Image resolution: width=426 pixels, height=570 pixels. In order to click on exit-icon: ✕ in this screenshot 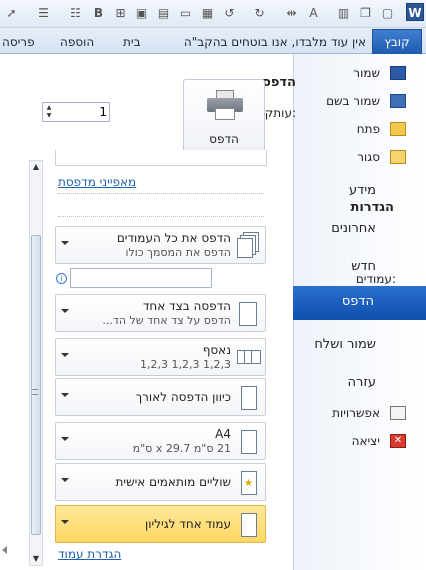, I will do `click(398, 441)`.